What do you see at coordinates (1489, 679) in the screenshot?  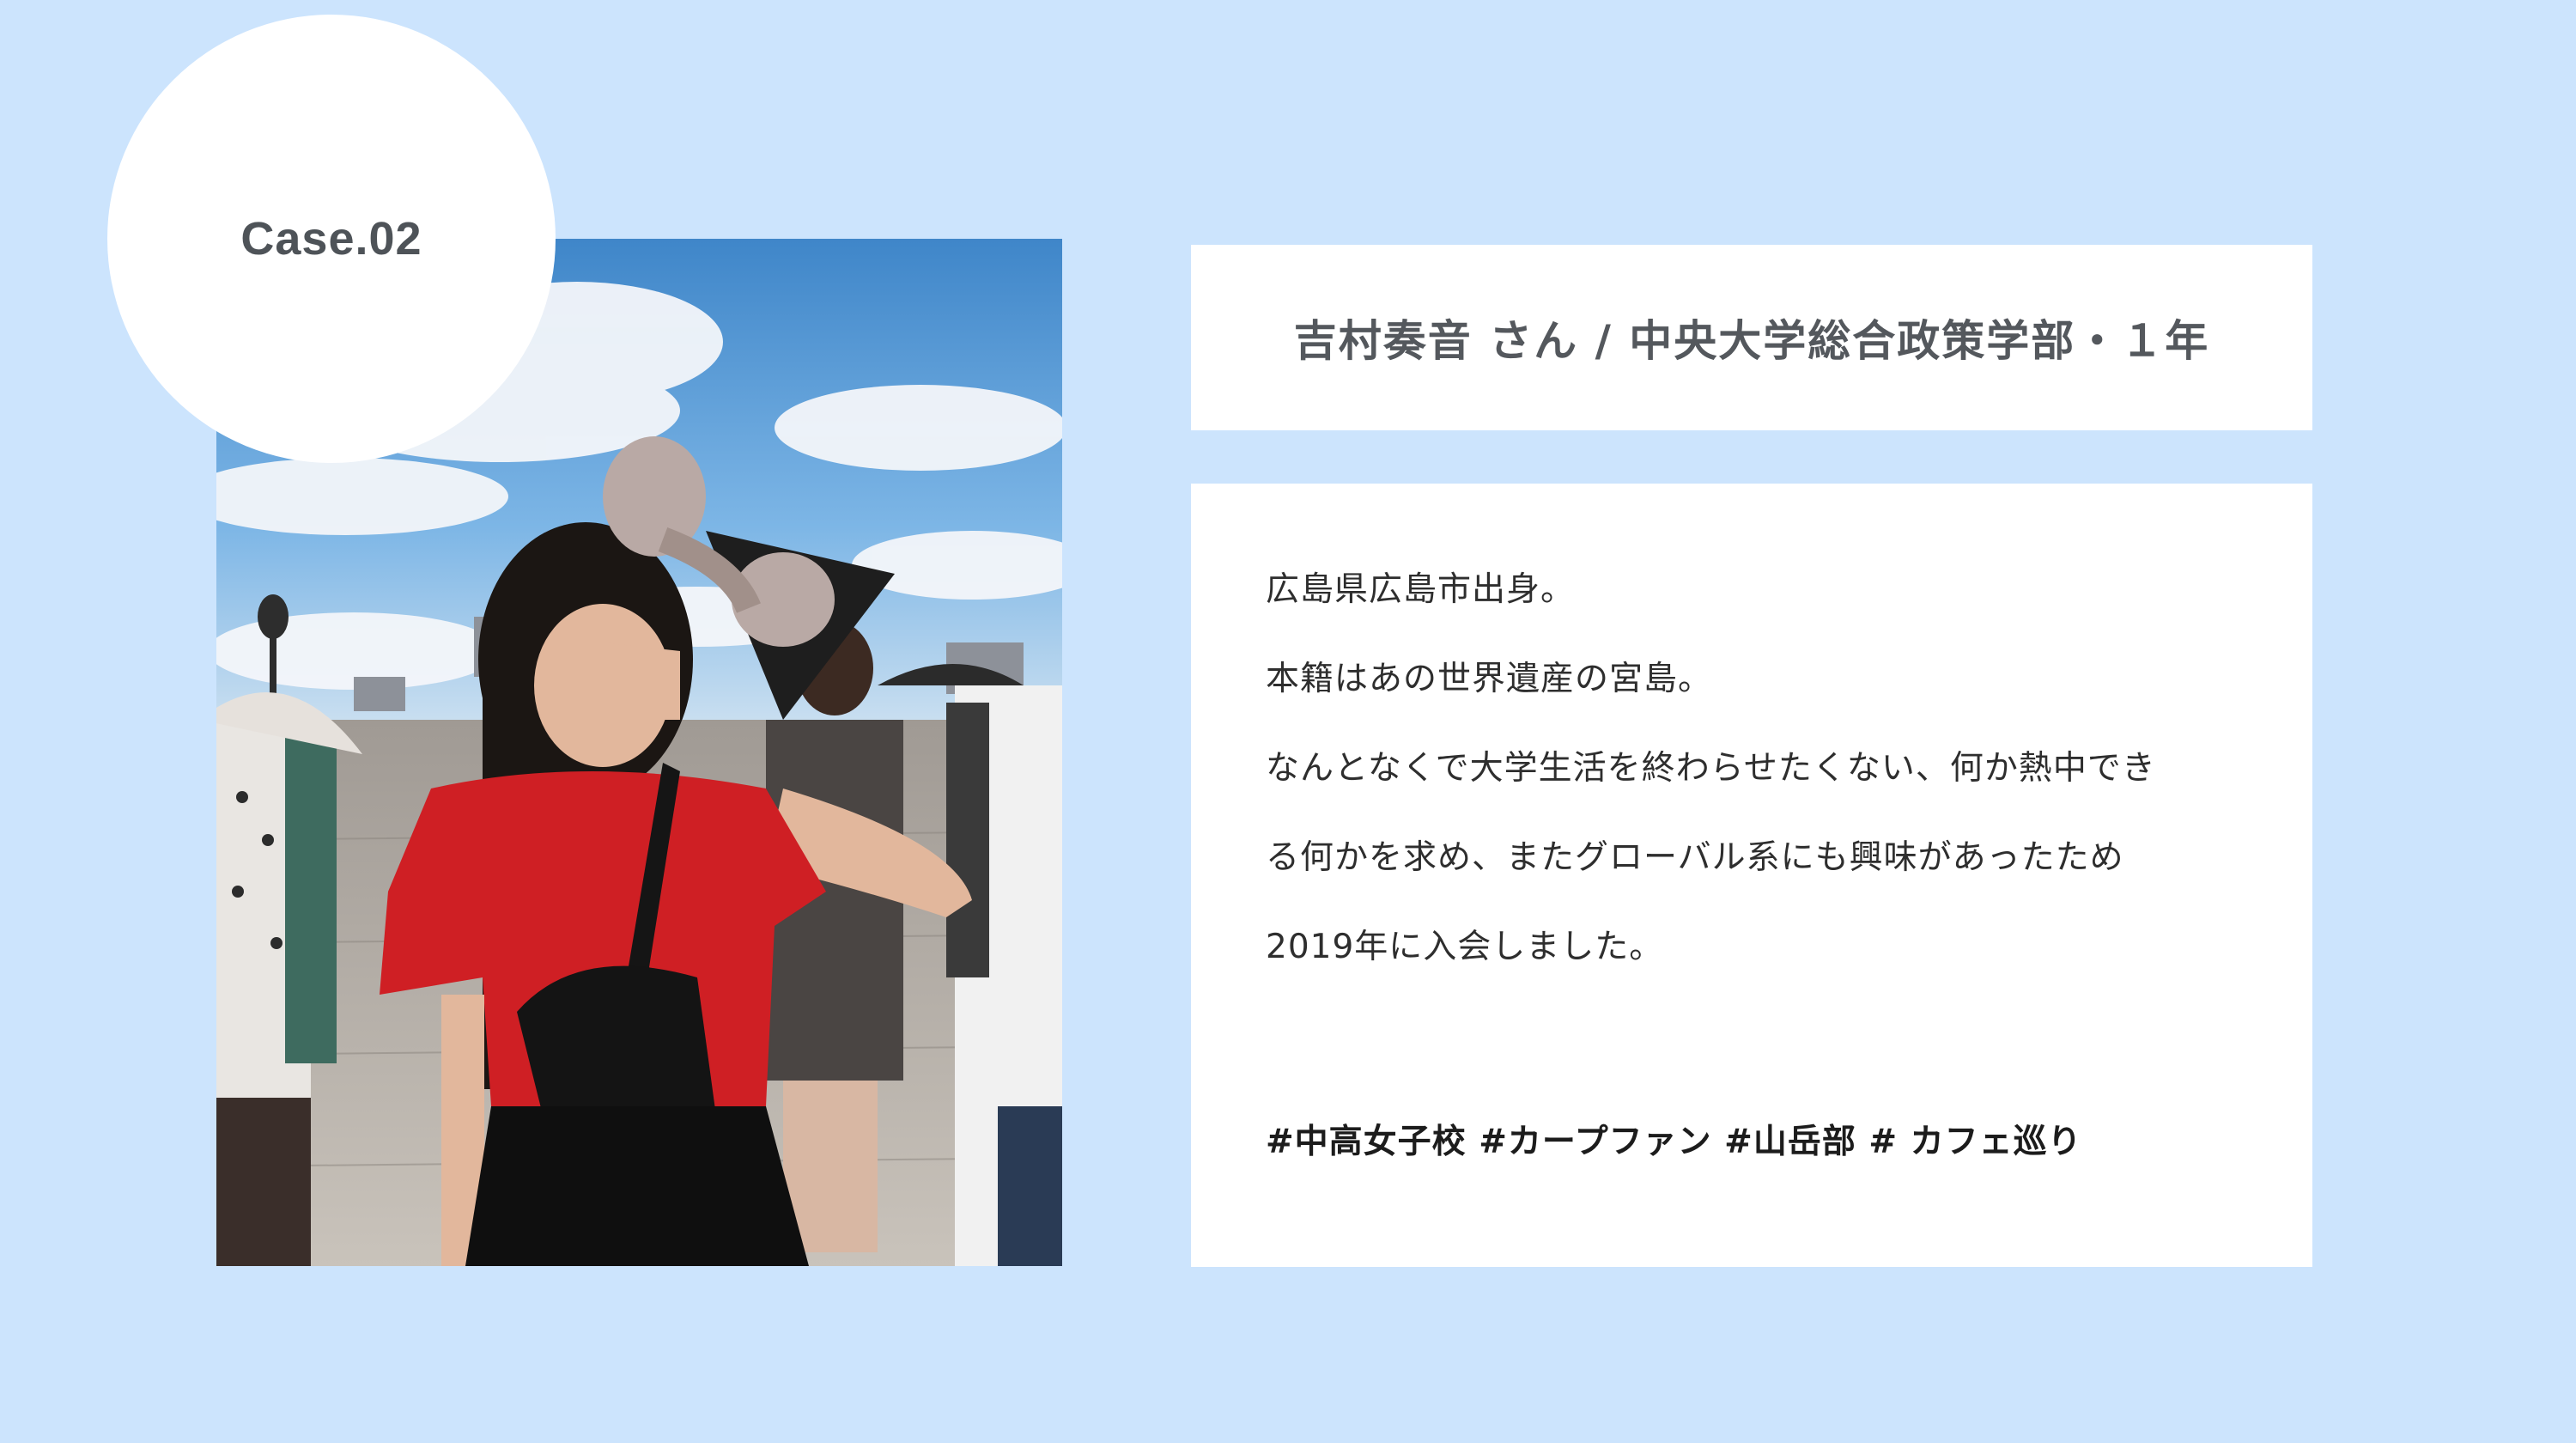 I see `bio-line: 本籍はあの世界遺産の宮島。` at bounding box center [1489, 679].